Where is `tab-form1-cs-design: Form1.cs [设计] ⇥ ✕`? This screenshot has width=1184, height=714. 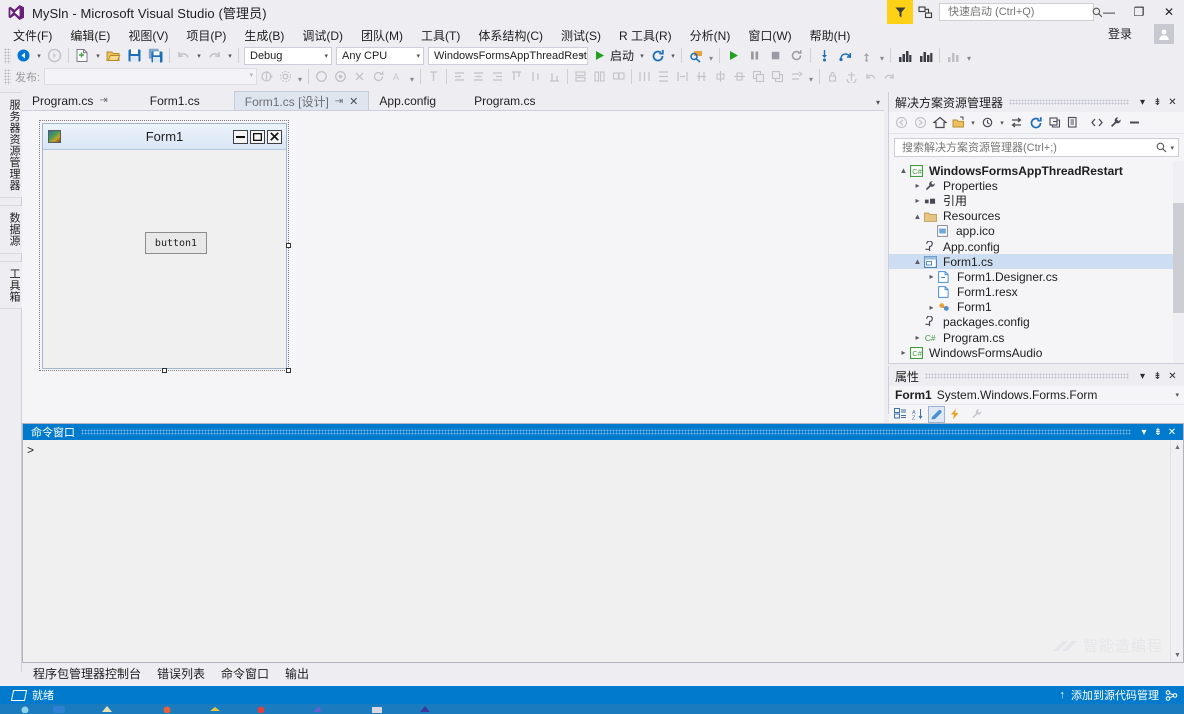
tab-form1-cs-design: Form1.cs [设计] ⇥ ✕ is located at coordinates (301, 100).